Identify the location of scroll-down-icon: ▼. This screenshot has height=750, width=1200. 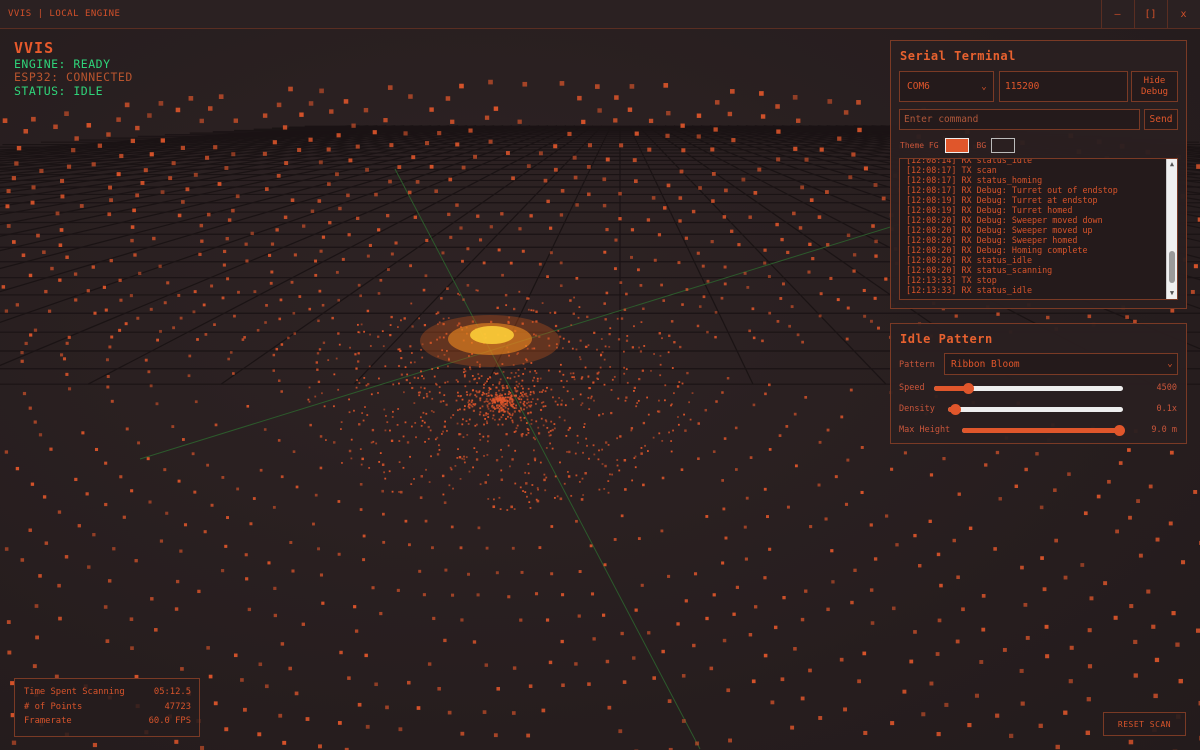
(1172, 293).